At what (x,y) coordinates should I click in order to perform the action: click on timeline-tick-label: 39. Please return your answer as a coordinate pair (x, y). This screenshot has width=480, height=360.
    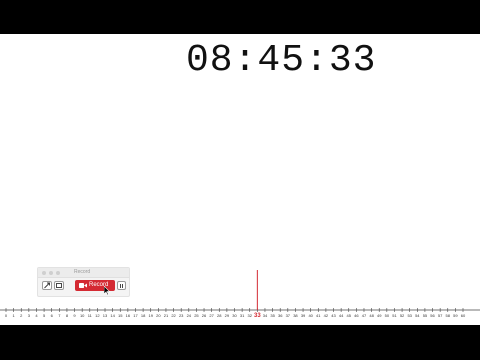
    Looking at the image, I should click on (303, 315).